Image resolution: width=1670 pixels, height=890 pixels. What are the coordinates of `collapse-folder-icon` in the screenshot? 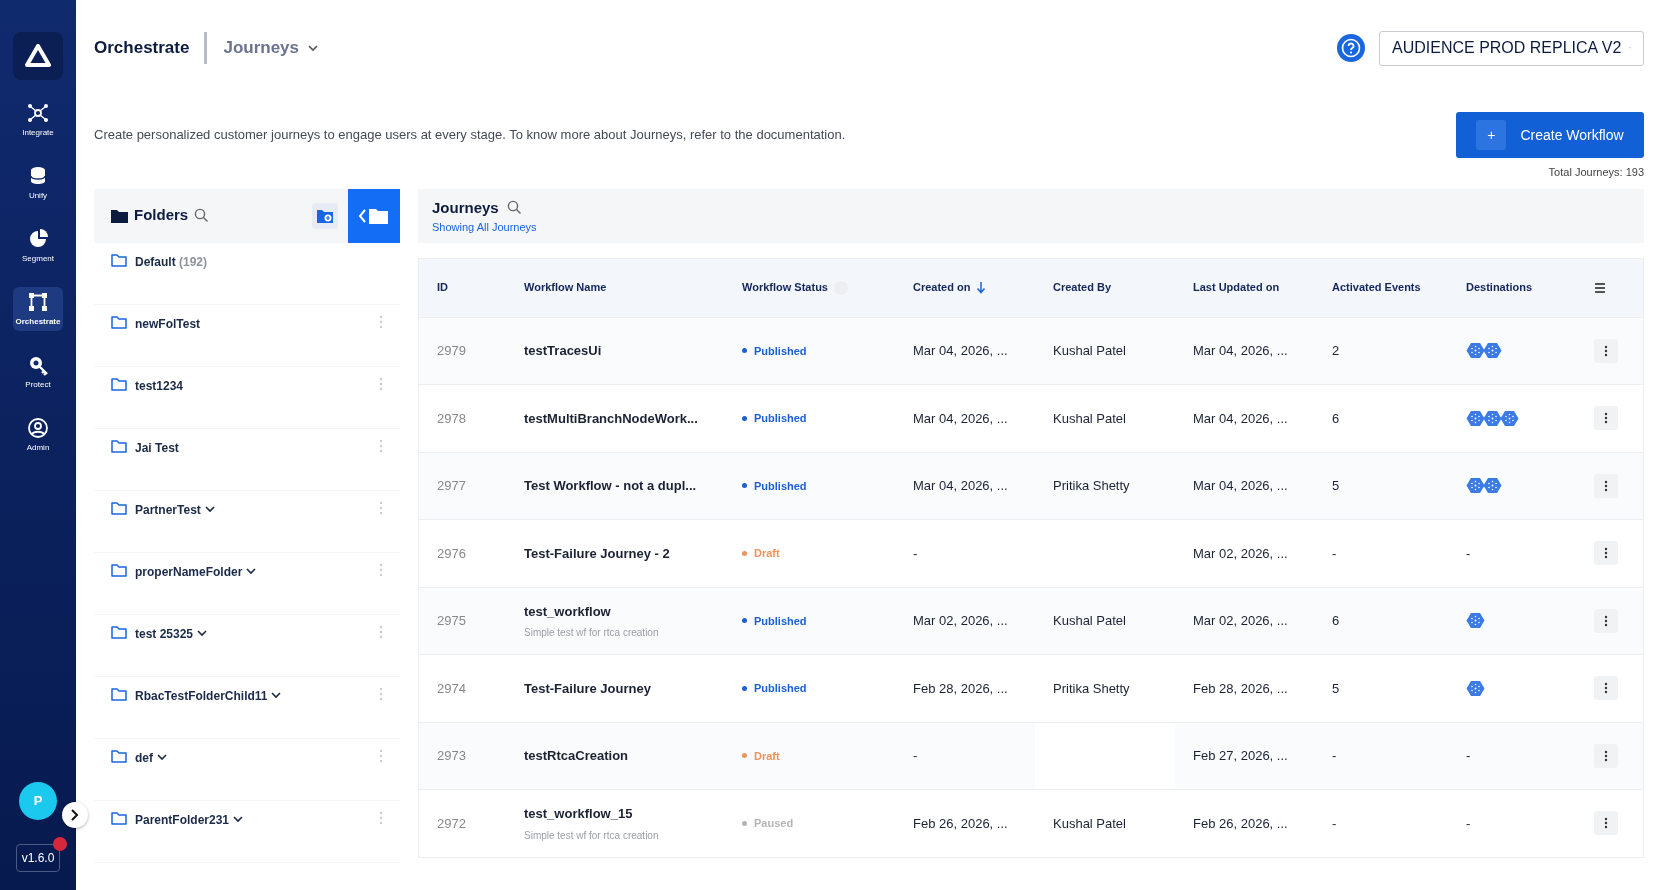 It's located at (374, 215).